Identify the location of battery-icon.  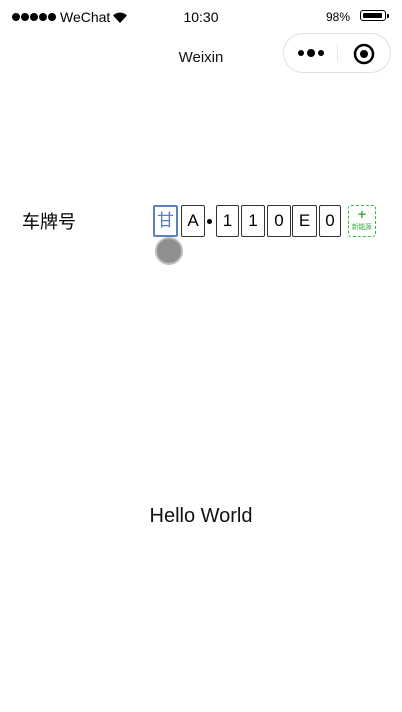
(374, 15).